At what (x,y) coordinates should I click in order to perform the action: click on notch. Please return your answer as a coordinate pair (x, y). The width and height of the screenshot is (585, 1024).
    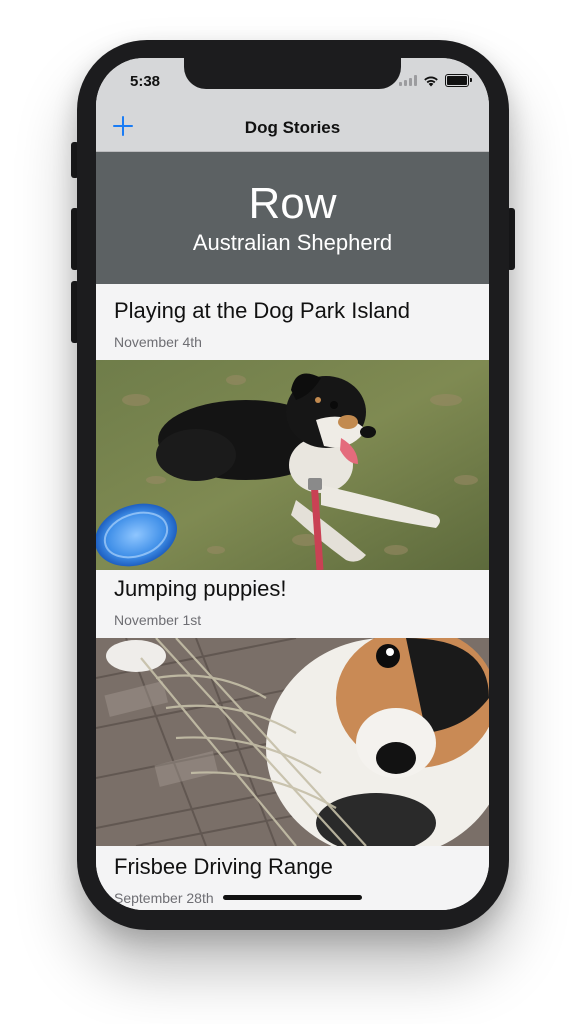
    Looking at the image, I should click on (292, 73).